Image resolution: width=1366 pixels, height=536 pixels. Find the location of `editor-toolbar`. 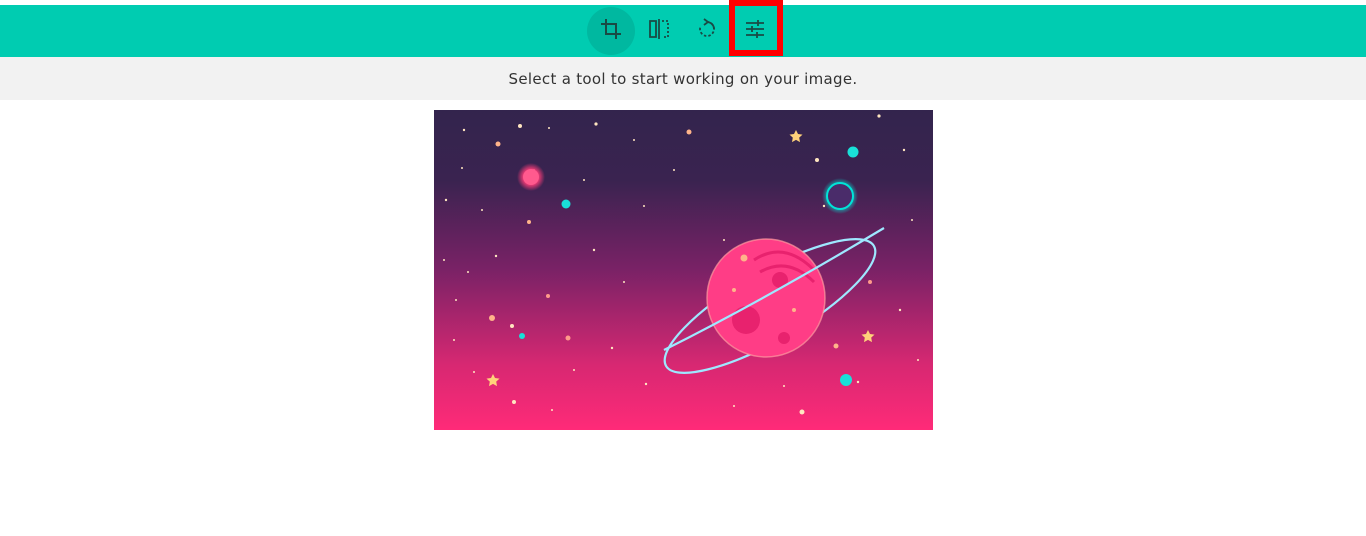

editor-toolbar is located at coordinates (683, 31).